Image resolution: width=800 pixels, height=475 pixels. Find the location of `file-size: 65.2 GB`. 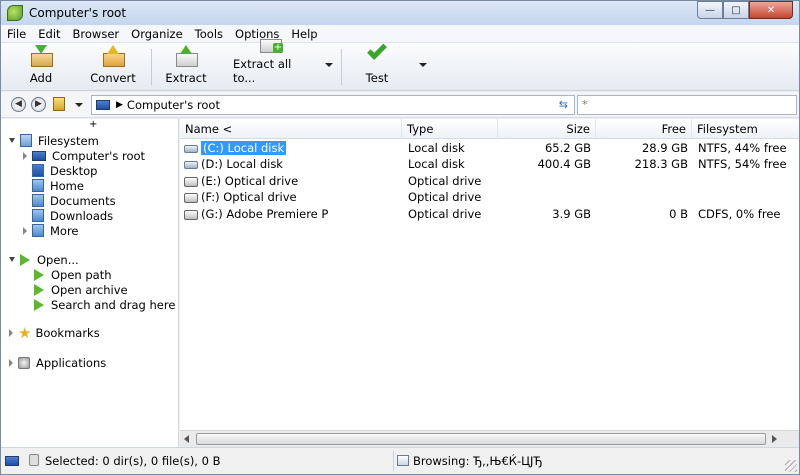

file-size: 65.2 GB is located at coordinates (567, 148).